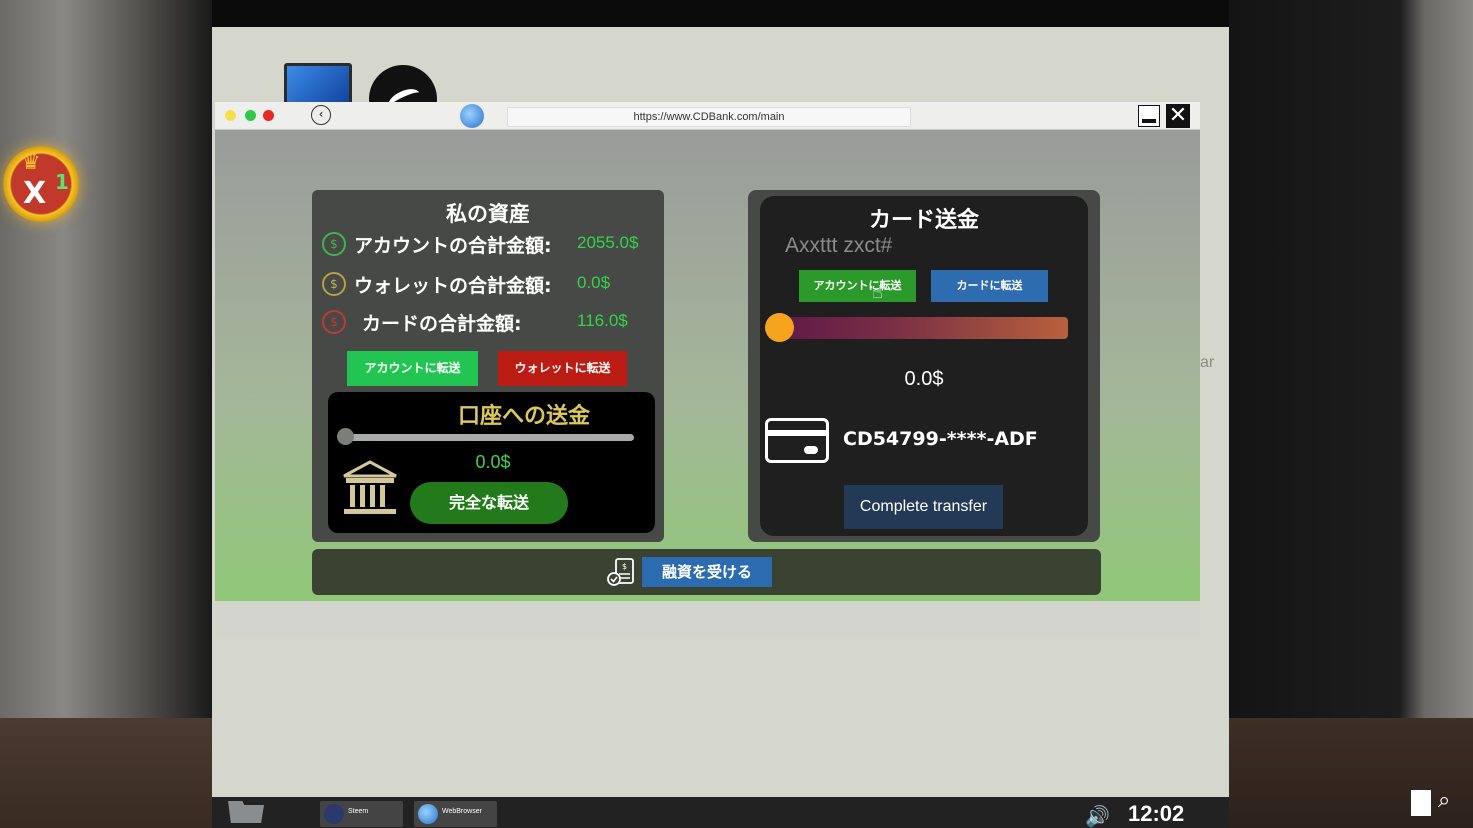 This screenshot has height=828, width=1473. I want to click on crown-multiplier-badge: ♛ X 1, so click(41, 184).